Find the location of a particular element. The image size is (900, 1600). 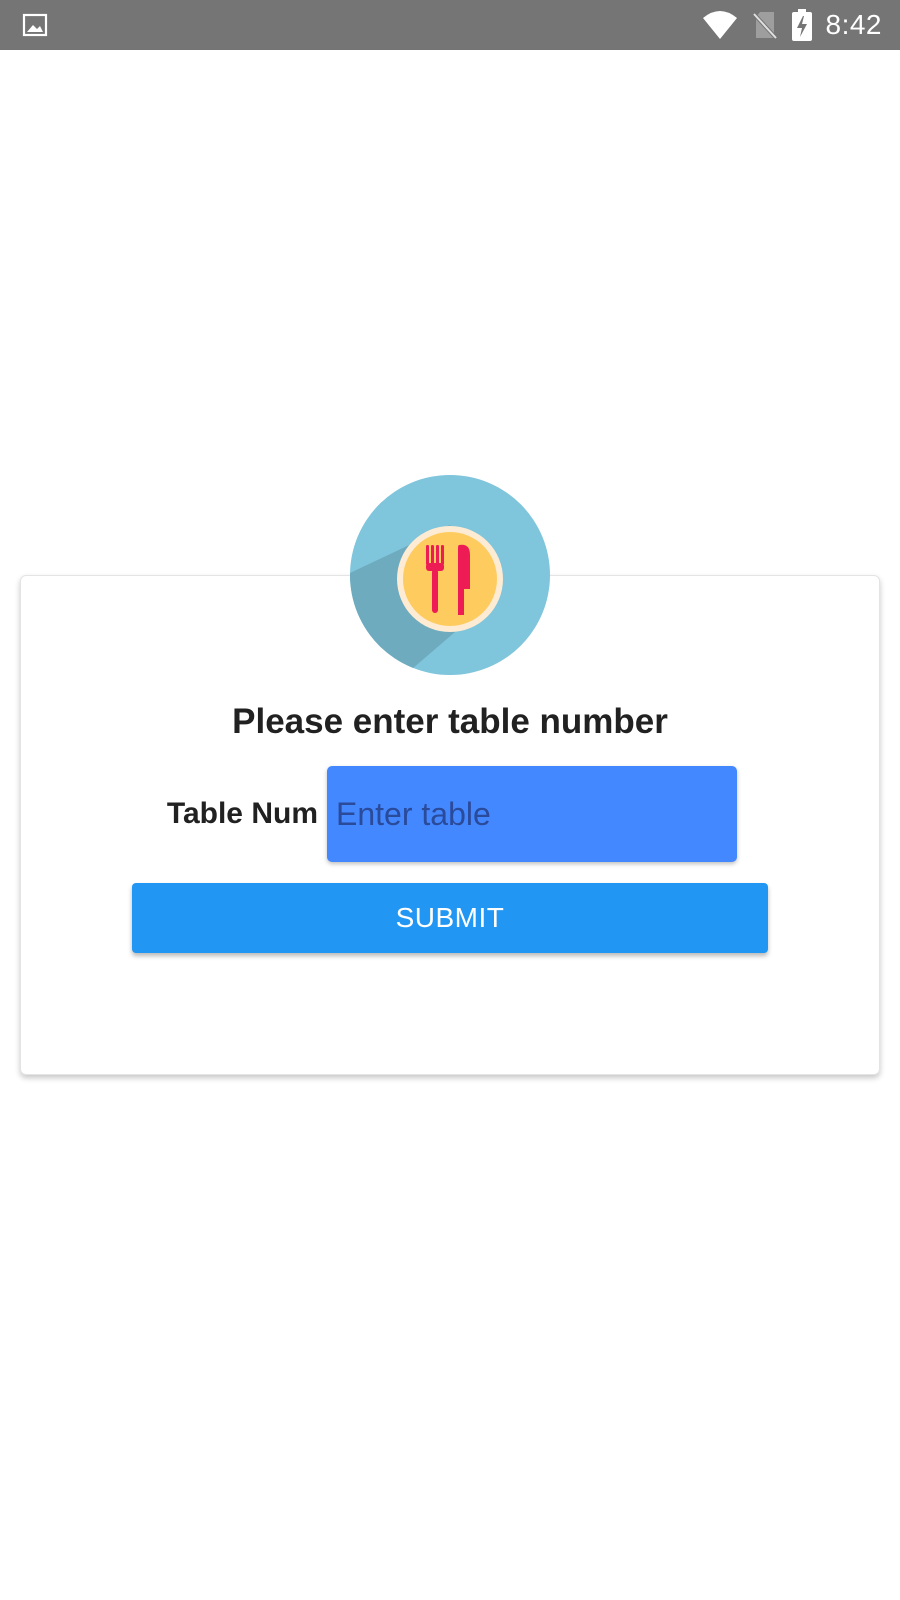

page-title: Please enter table number is located at coordinates (450, 721).